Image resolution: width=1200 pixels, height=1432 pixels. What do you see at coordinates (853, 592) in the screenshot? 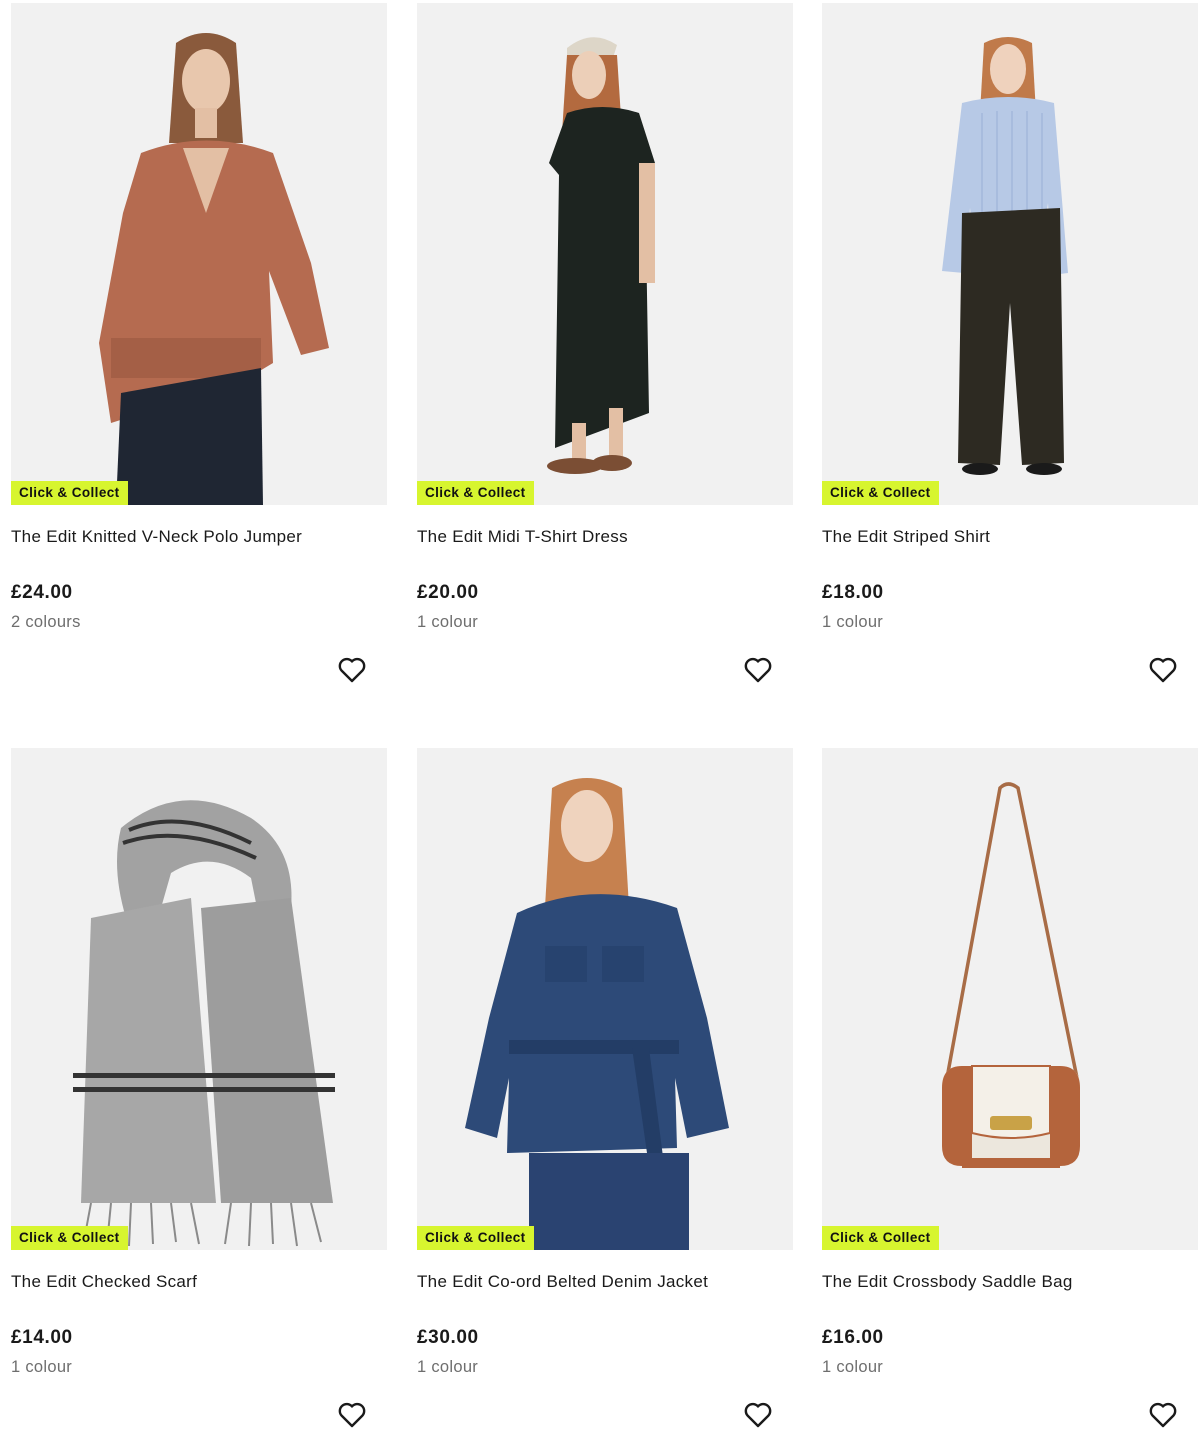
I see `product-price: £18.00` at bounding box center [853, 592].